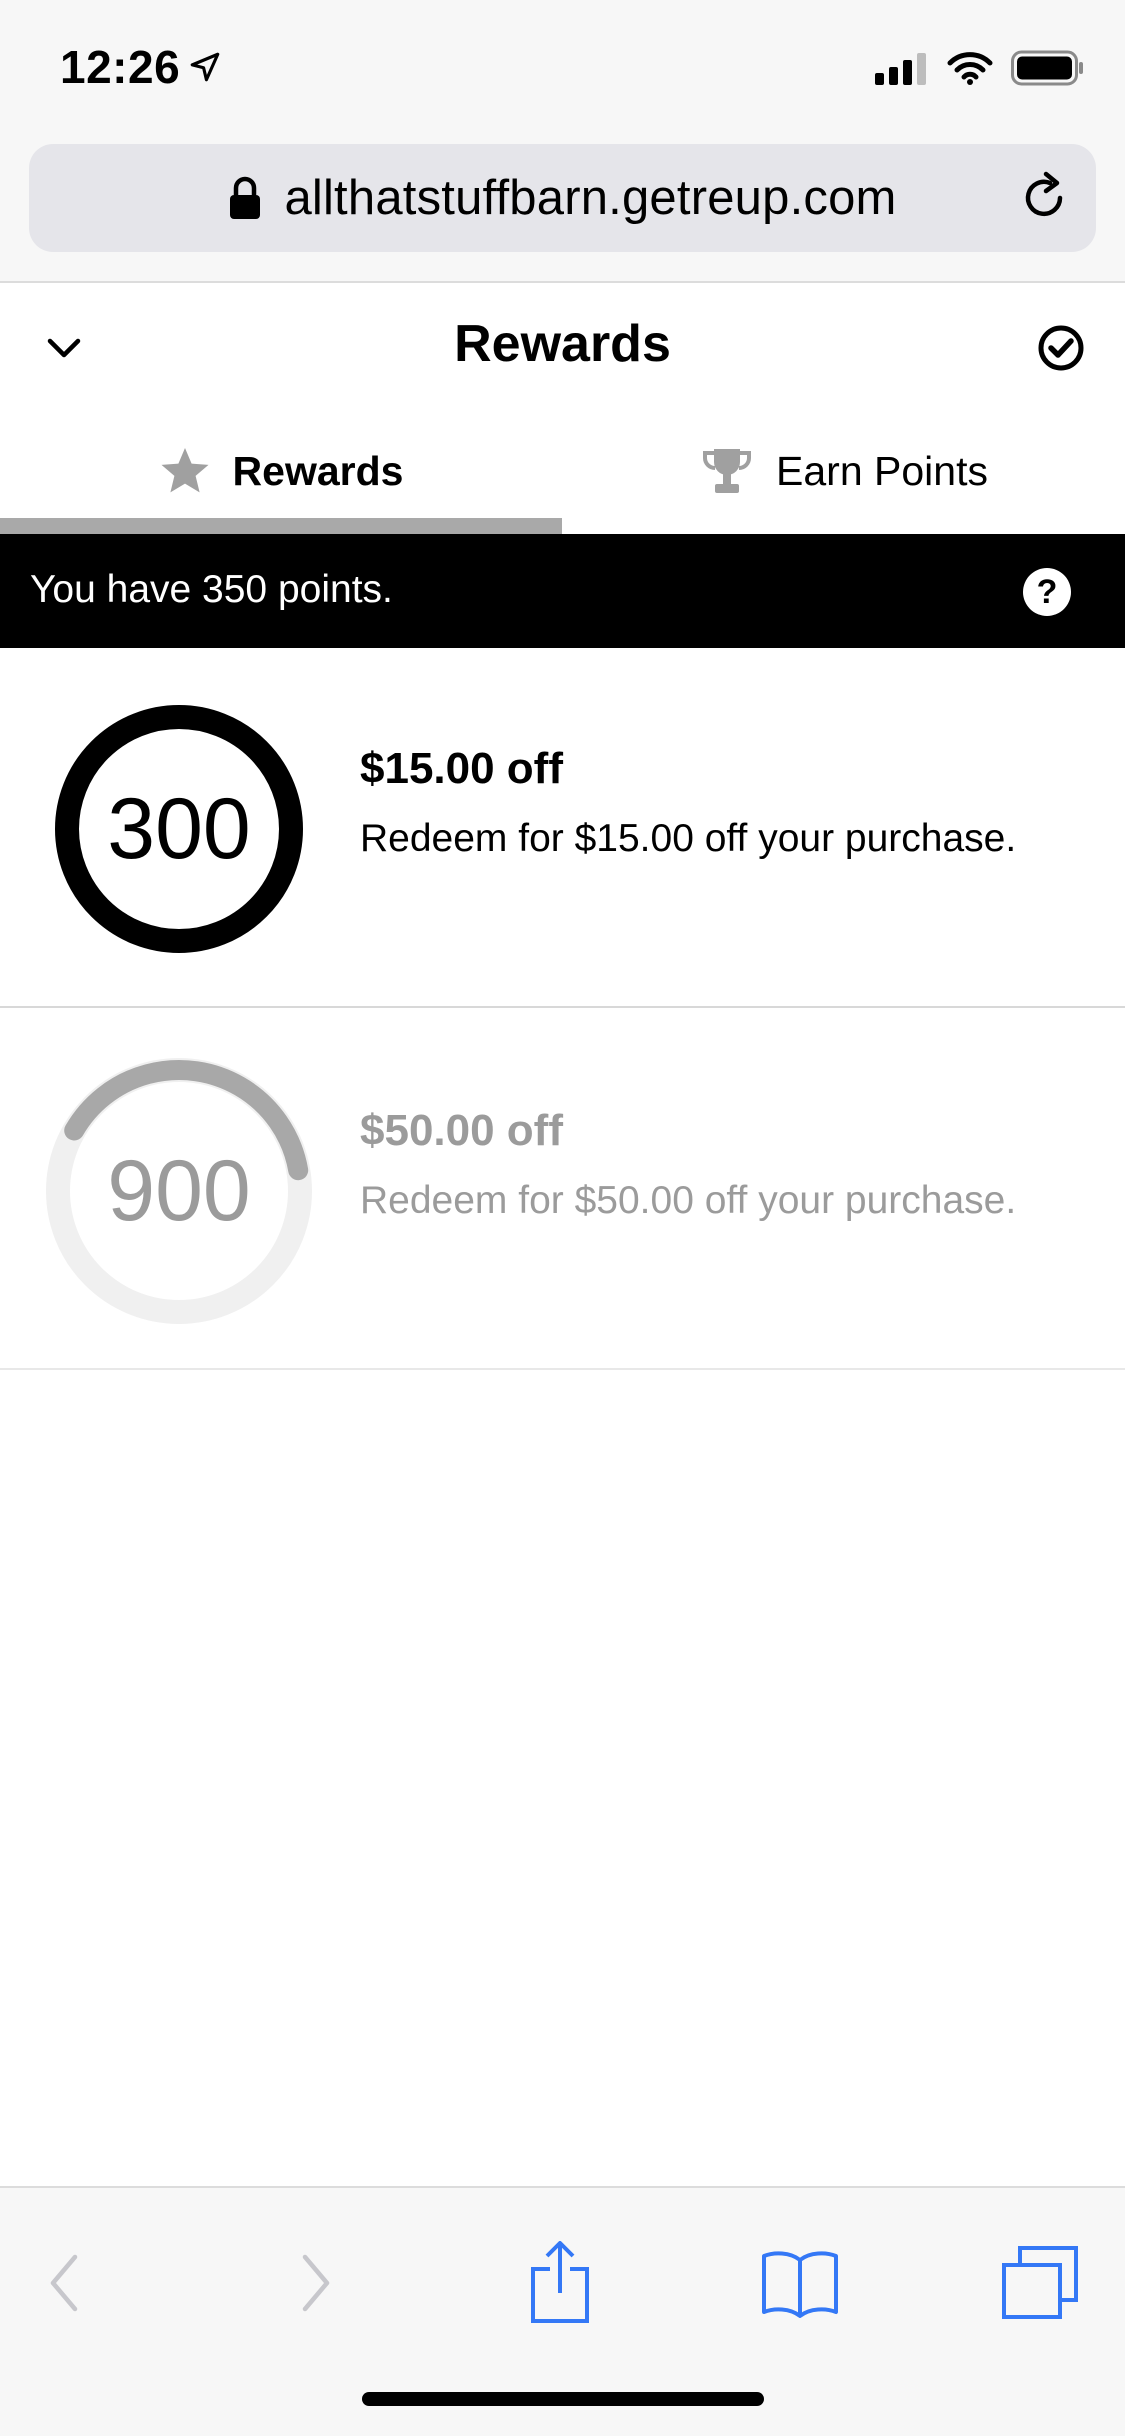 Image resolution: width=1125 pixels, height=2436 pixels. Describe the element at coordinates (245, 197) in the screenshot. I see `lock-icon` at that location.